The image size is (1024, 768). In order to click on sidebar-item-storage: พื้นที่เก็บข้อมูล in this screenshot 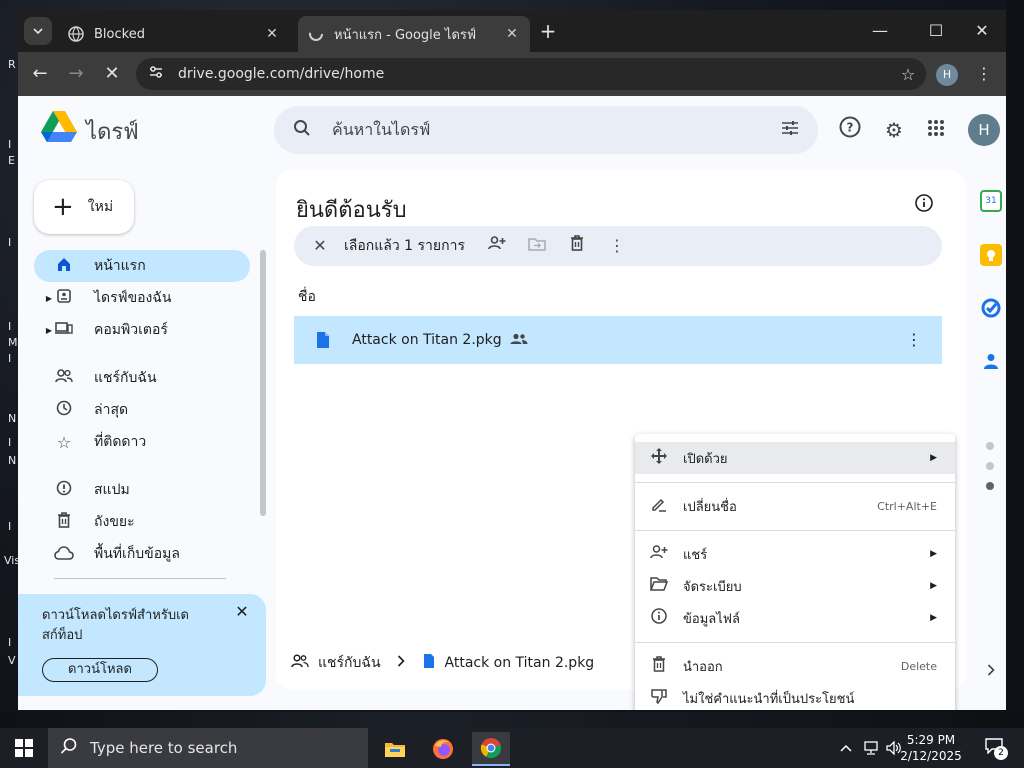, I will do `click(142, 554)`.